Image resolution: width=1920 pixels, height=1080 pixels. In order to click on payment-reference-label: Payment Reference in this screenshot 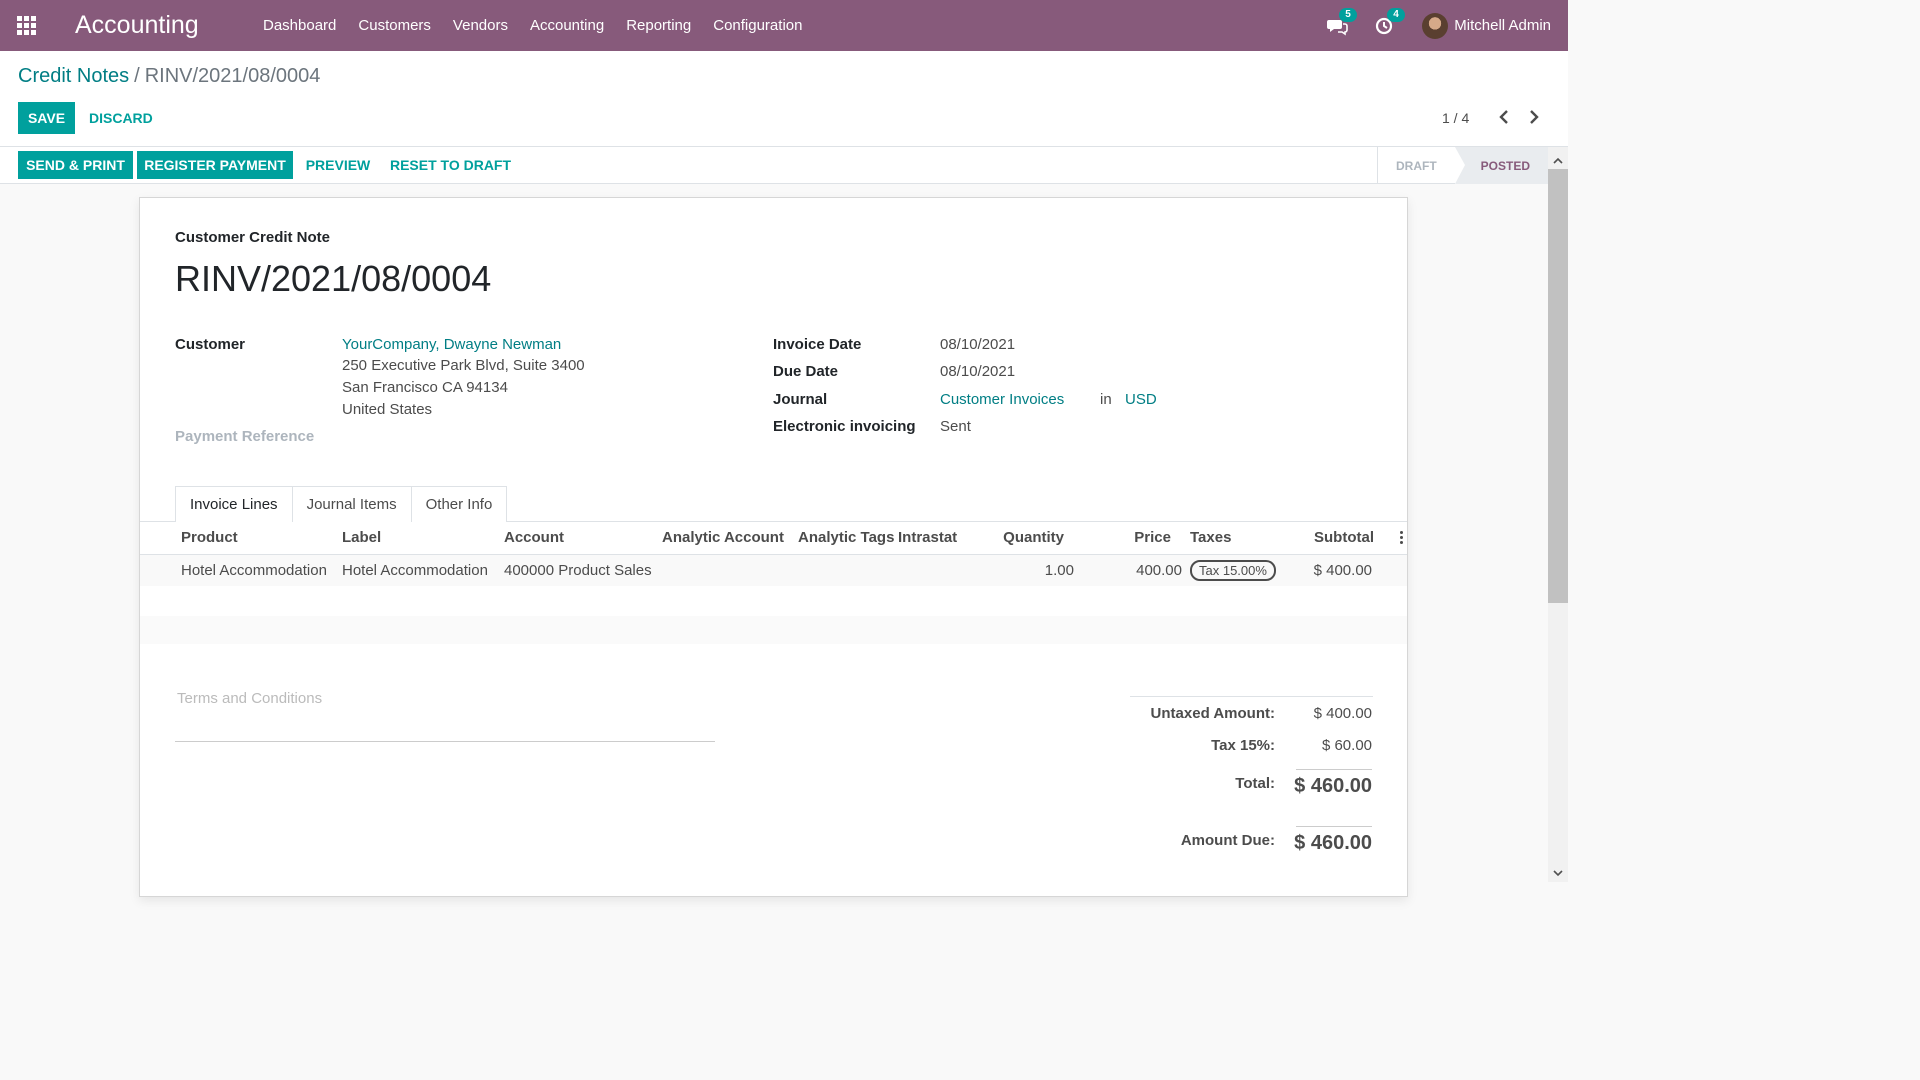, I will do `click(245, 436)`.